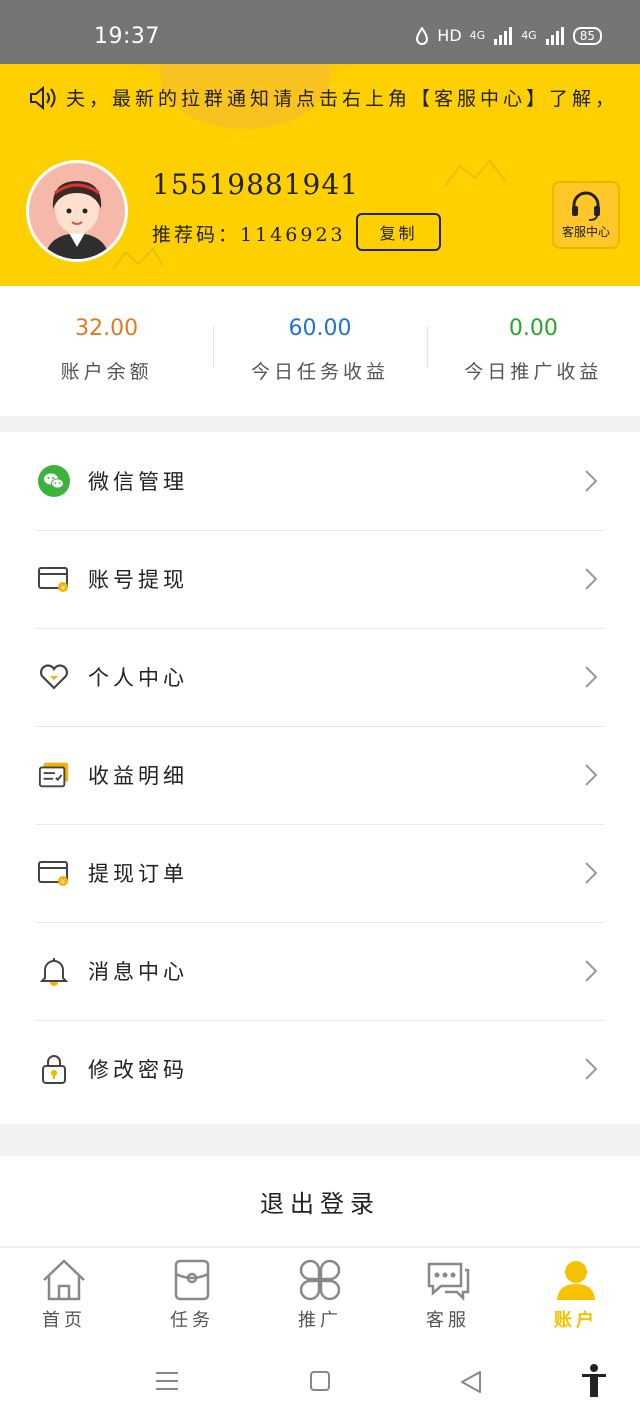 The image size is (640, 1422). I want to click on heart-icon, so click(54, 677).